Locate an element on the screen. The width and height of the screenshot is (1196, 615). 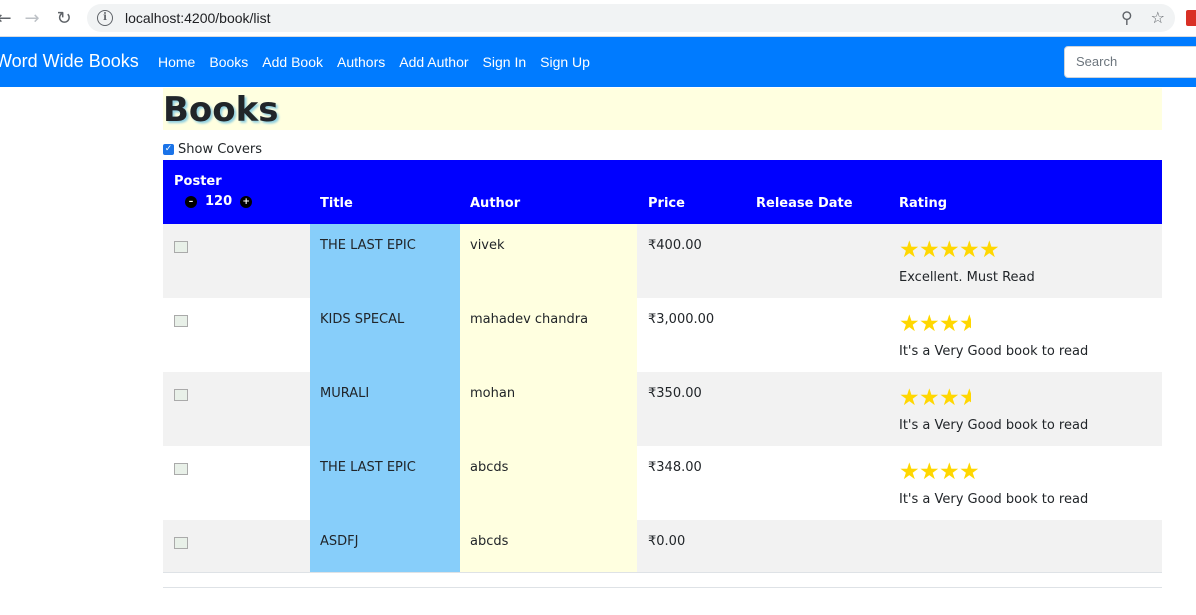
show-covers-toggle: ✓ Show Covers is located at coordinates (212, 149).